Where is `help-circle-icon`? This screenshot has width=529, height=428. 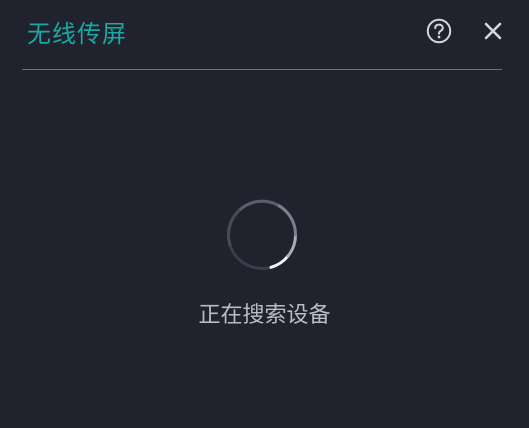 help-circle-icon is located at coordinates (439, 33).